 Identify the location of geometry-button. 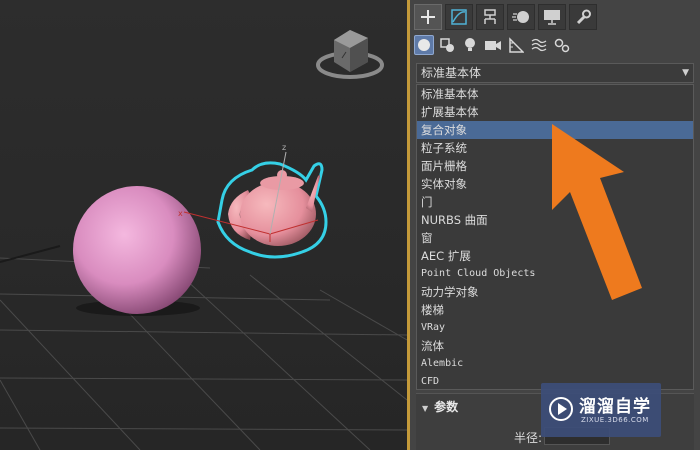
(424, 45).